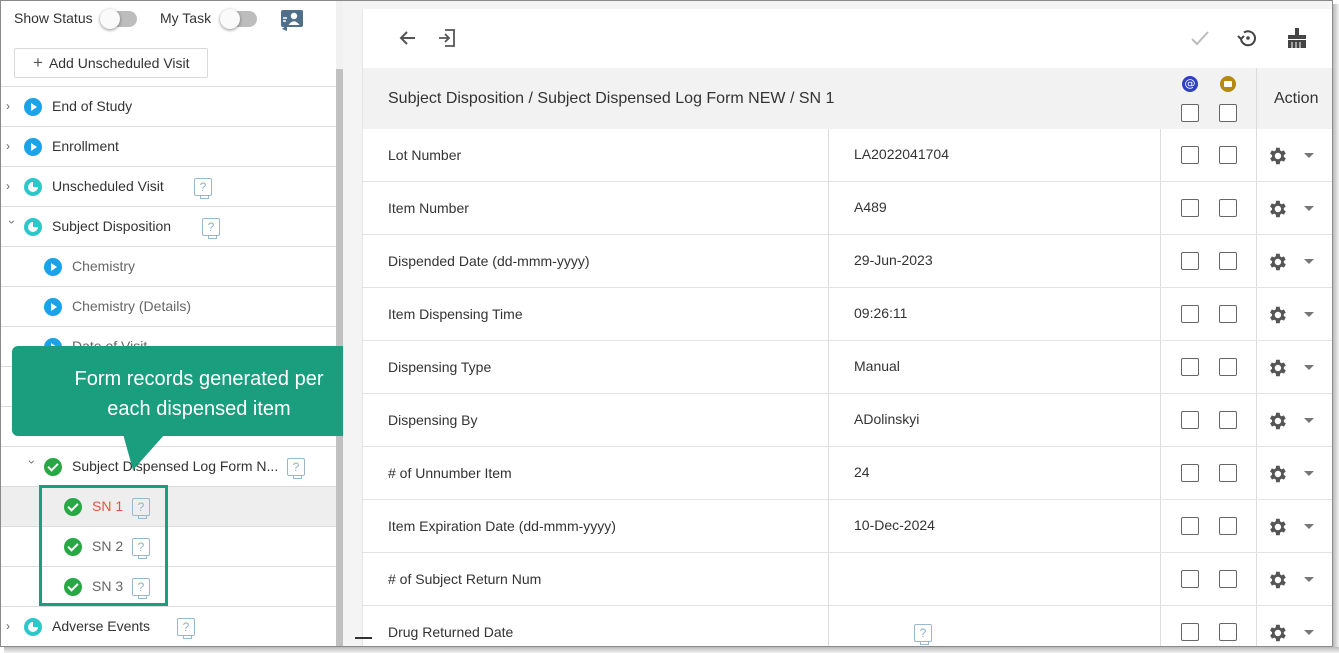  I want to click on tree-item-subject-disposition: › Subject Disposition ?, so click(168, 226).